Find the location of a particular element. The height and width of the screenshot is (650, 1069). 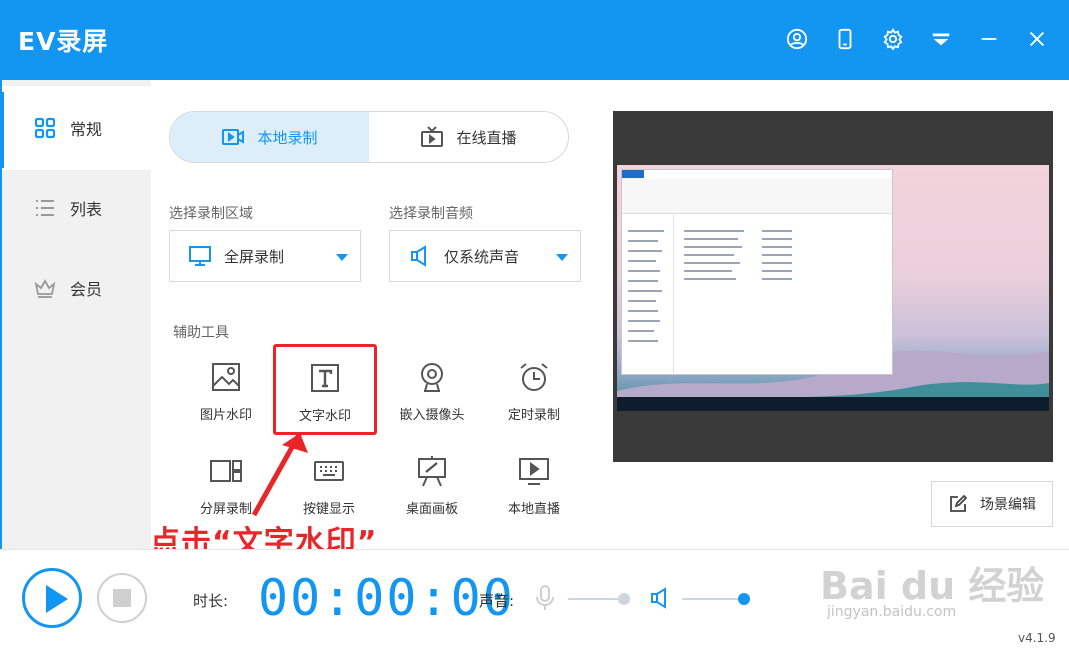

tool-label: 本地直播 is located at coordinates (533, 509).